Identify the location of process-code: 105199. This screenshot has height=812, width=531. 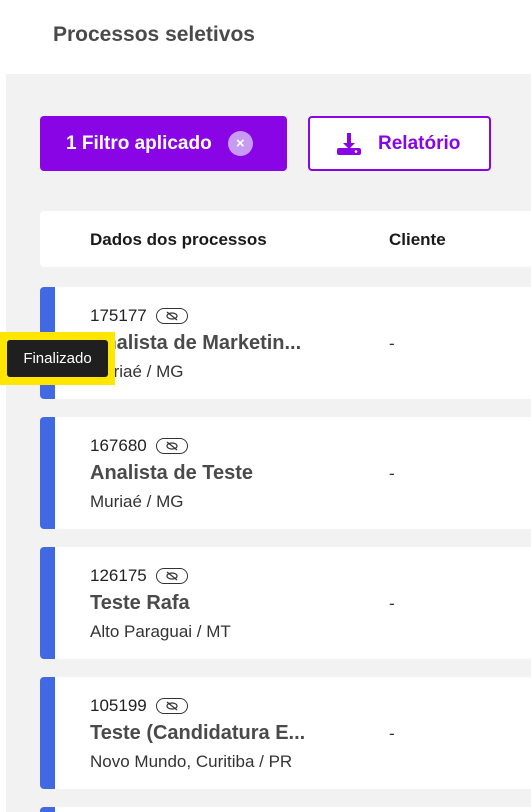
(139, 706).